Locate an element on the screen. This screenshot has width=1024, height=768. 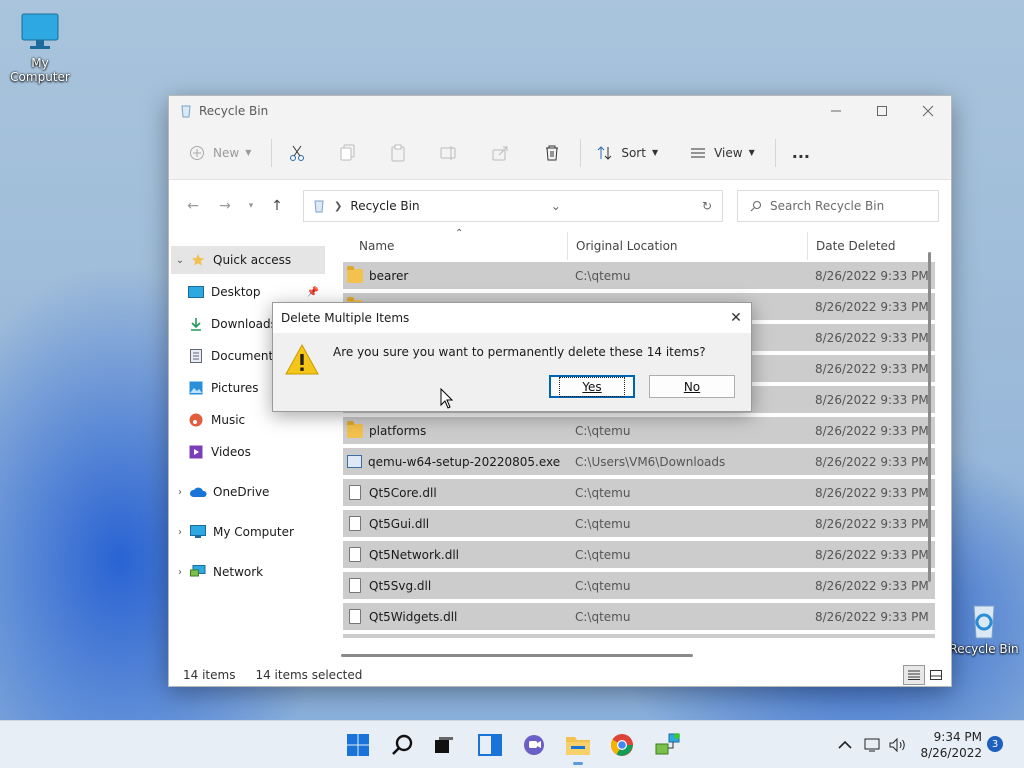
nav-quick-access: ⌄ Quick access is located at coordinates (248, 260).